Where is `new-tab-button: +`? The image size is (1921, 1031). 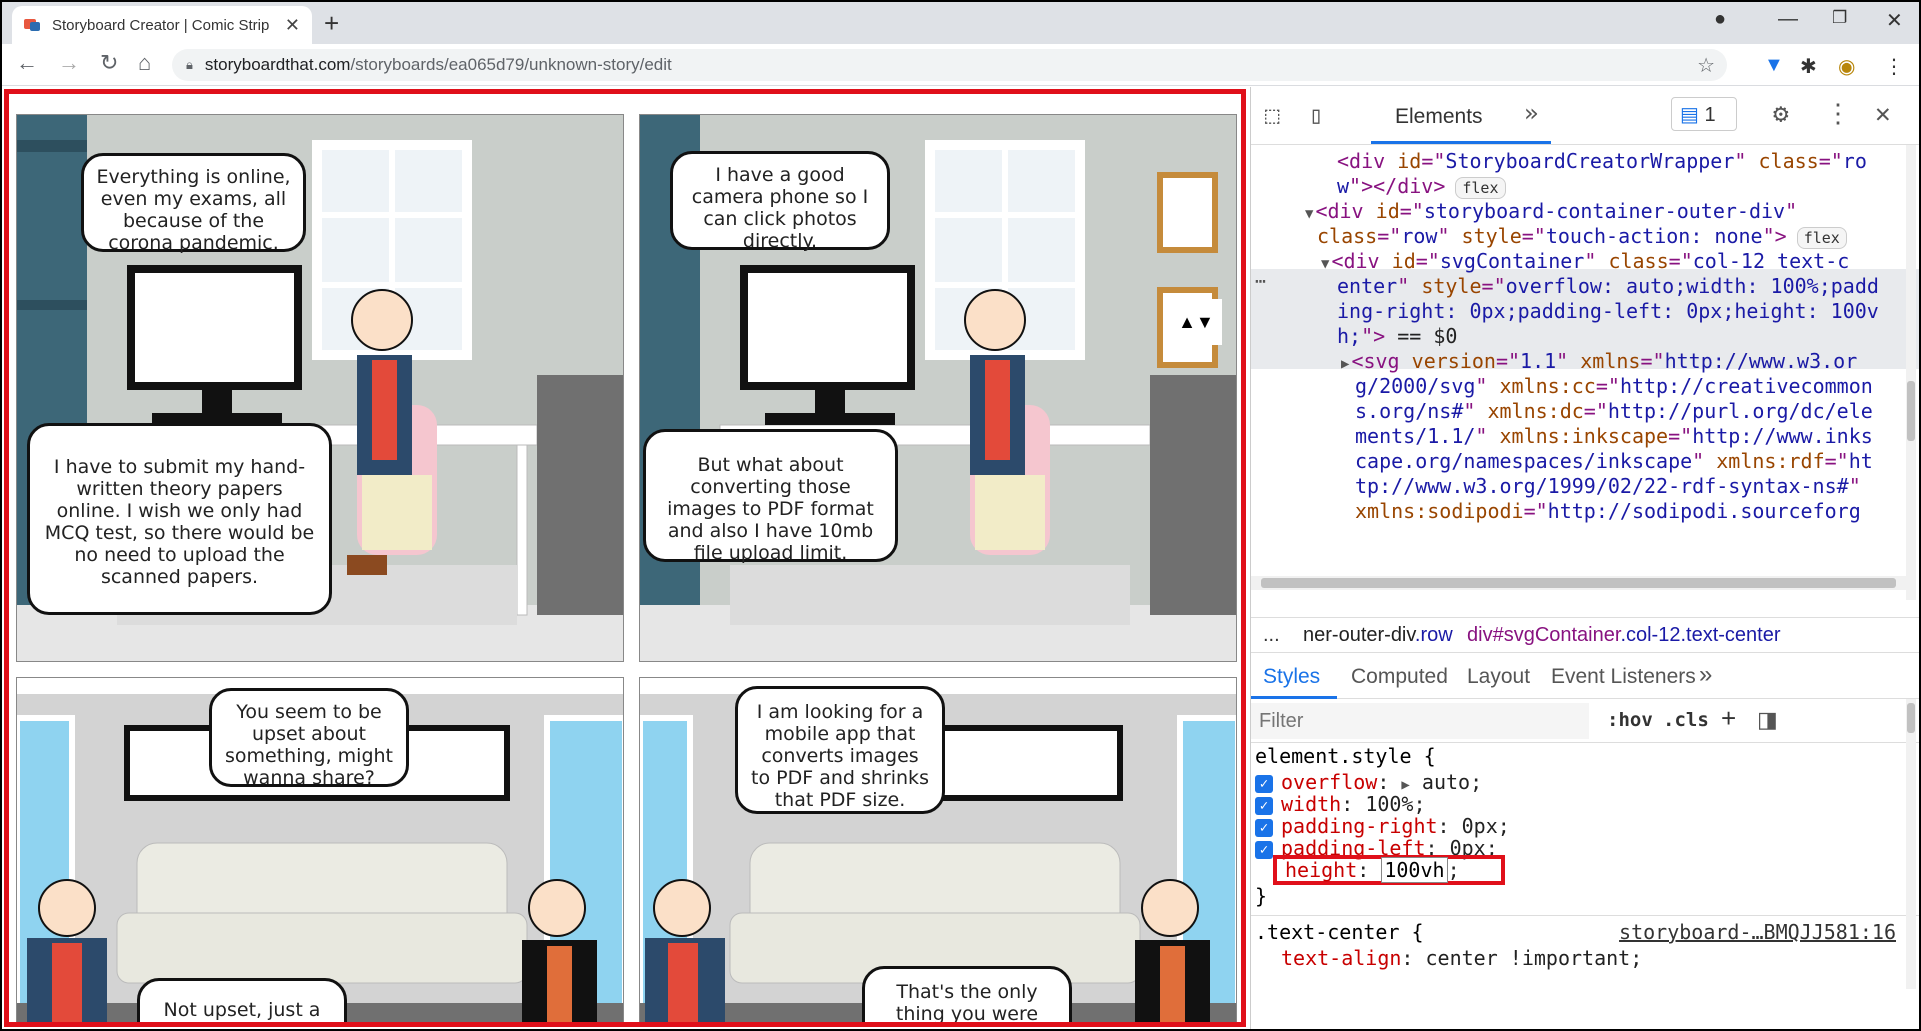
new-tab-button: + is located at coordinates (331, 23).